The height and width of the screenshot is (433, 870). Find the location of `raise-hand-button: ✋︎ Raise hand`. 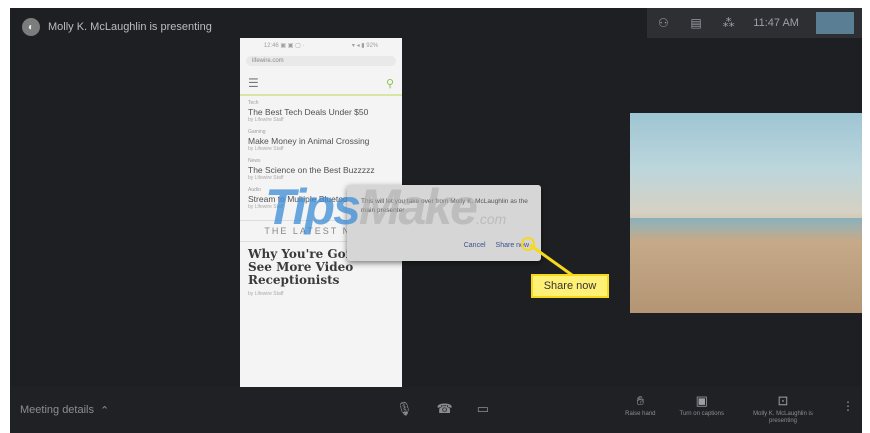

raise-hand-button: ✋︎ Raise hand is located at coordinates (640, 405).